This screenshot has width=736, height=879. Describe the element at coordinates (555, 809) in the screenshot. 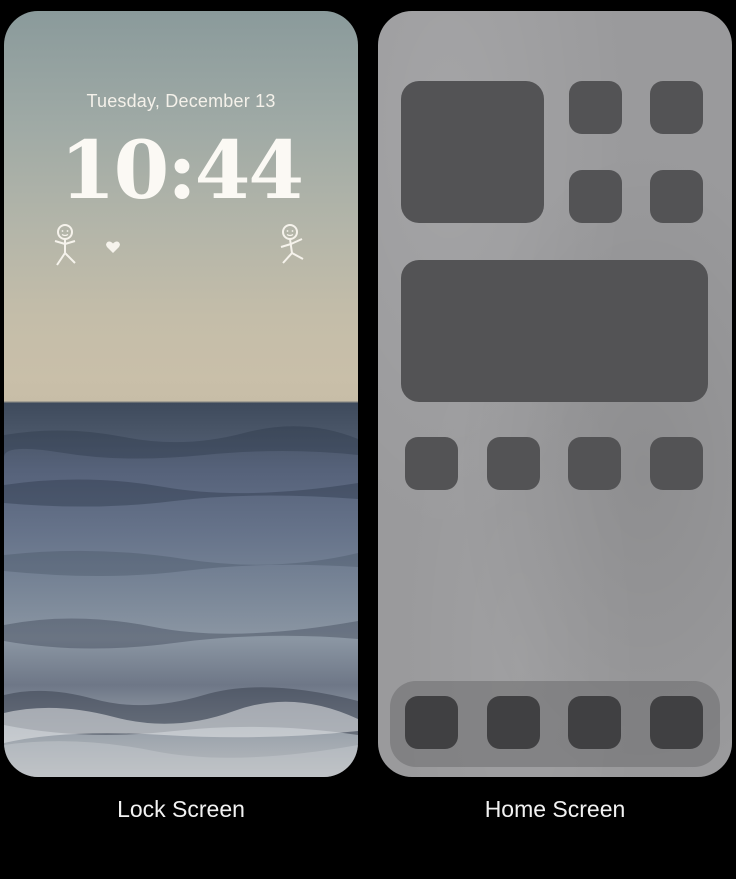

I see `home-screen-label: Home Screen` at that location.